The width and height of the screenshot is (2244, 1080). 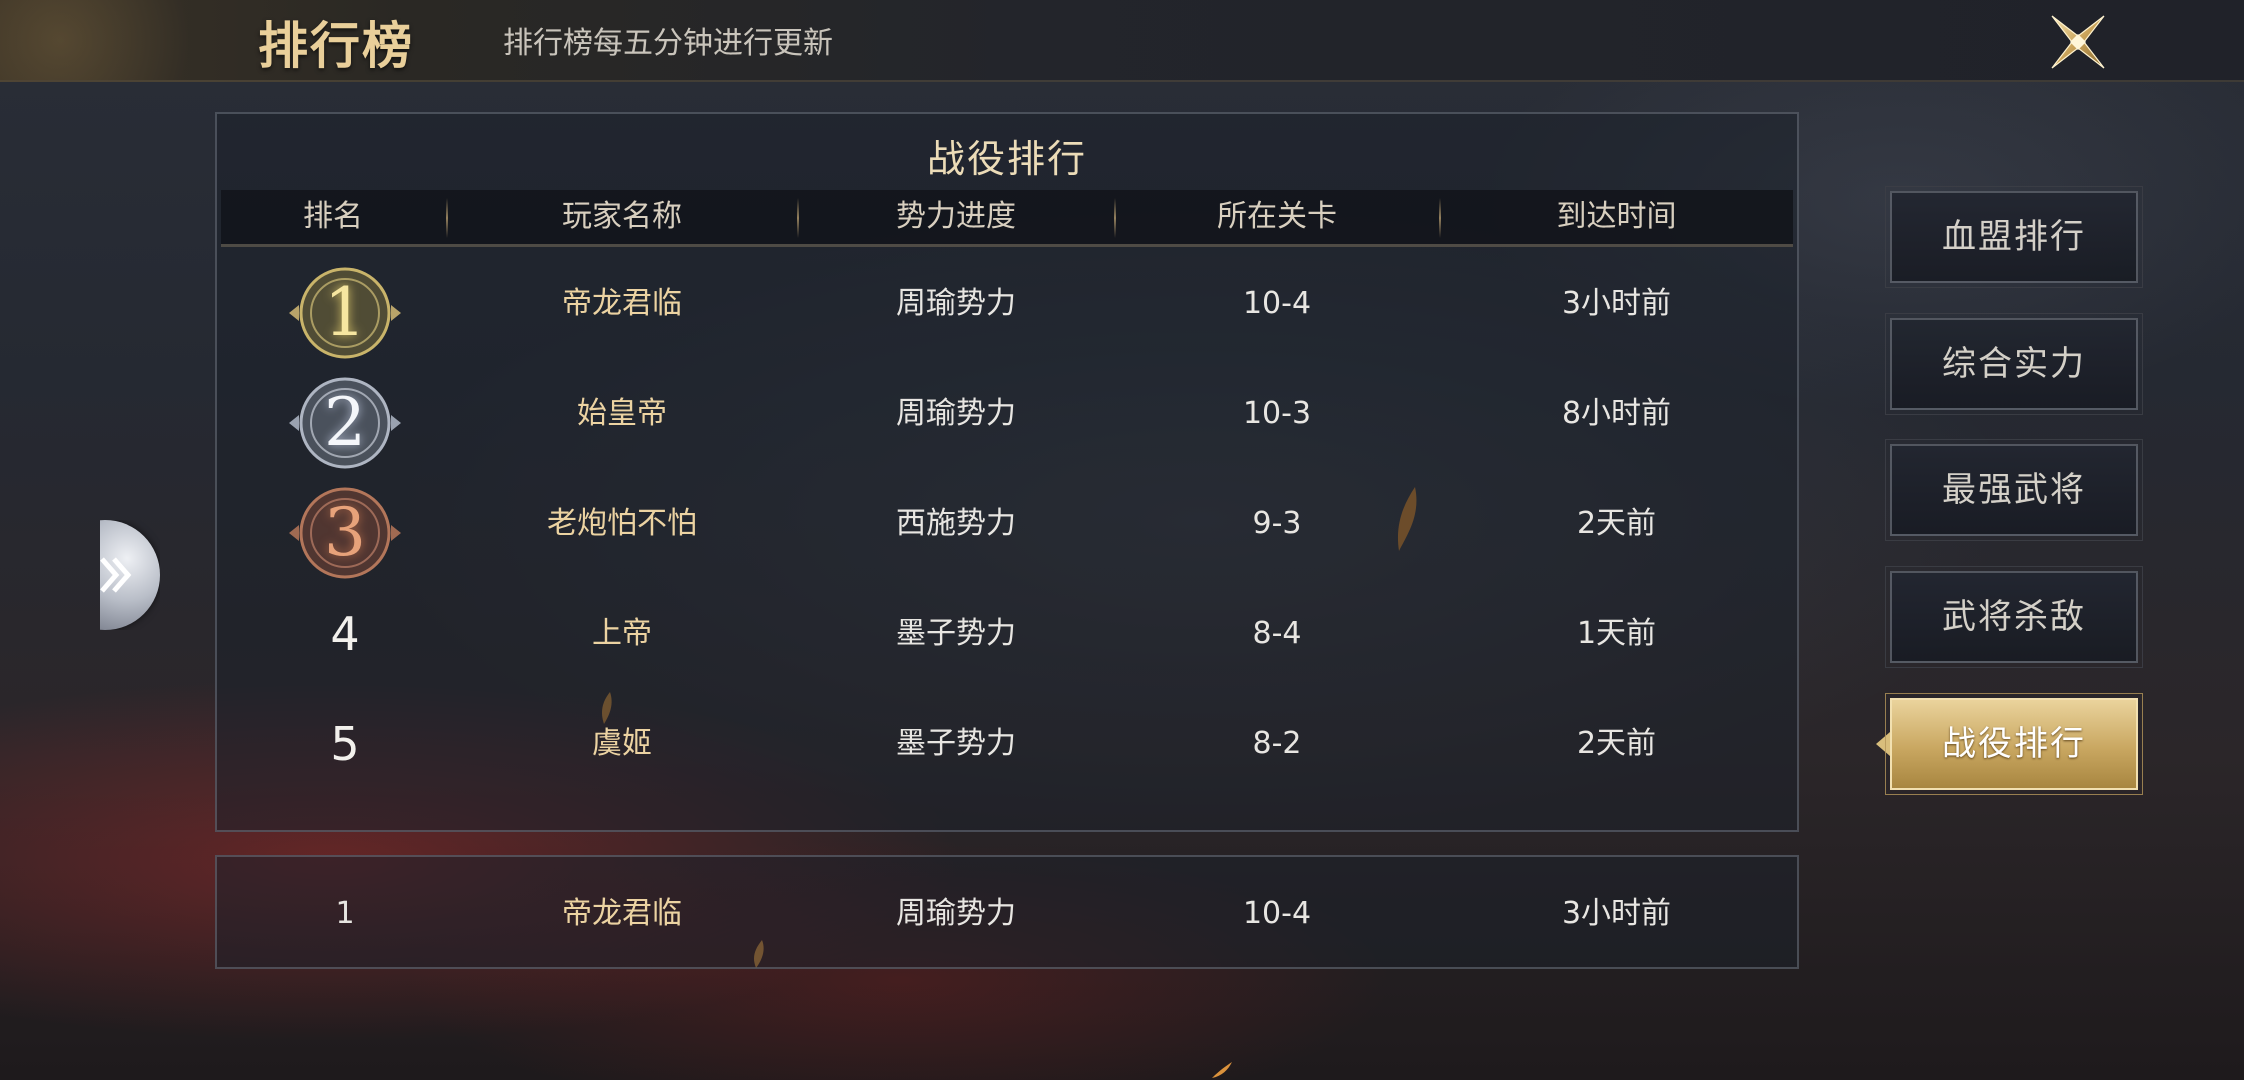 What do you see at coordinates (622, 216) in the screenshot?
I see `column-header-player-name: 玩家名称` at bounding box center [622, 216].